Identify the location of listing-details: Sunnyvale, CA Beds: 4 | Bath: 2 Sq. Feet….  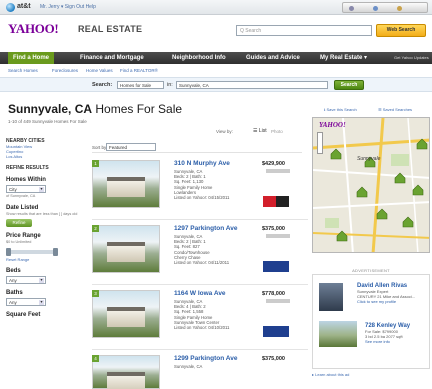
(201, 314).